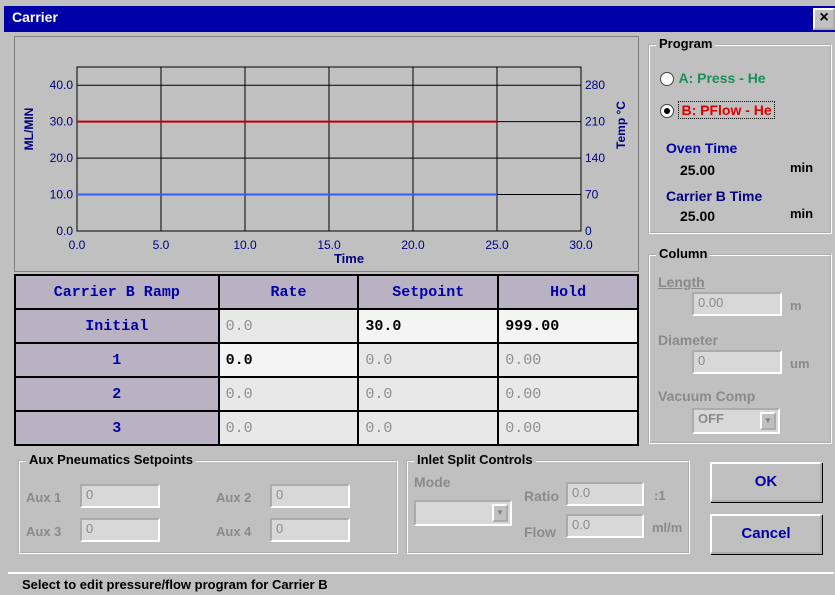  What do you see at coordinates (64, 231) in the screenshot?
I see `y-tick-label: 0.0` at bounding box center [64, 231].